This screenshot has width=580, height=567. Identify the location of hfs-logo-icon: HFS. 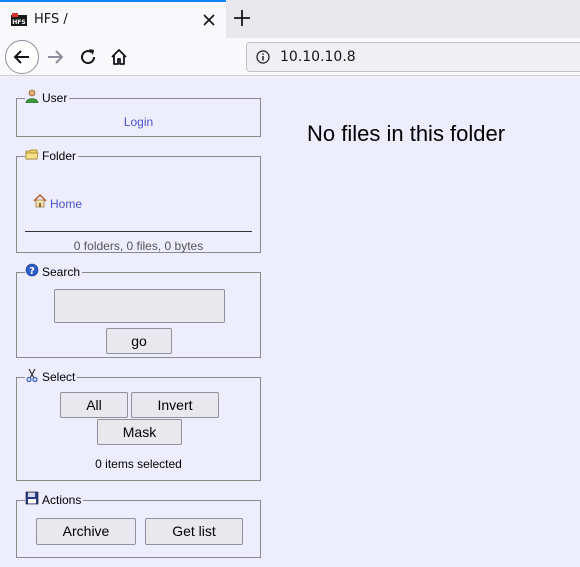
(19, 19).